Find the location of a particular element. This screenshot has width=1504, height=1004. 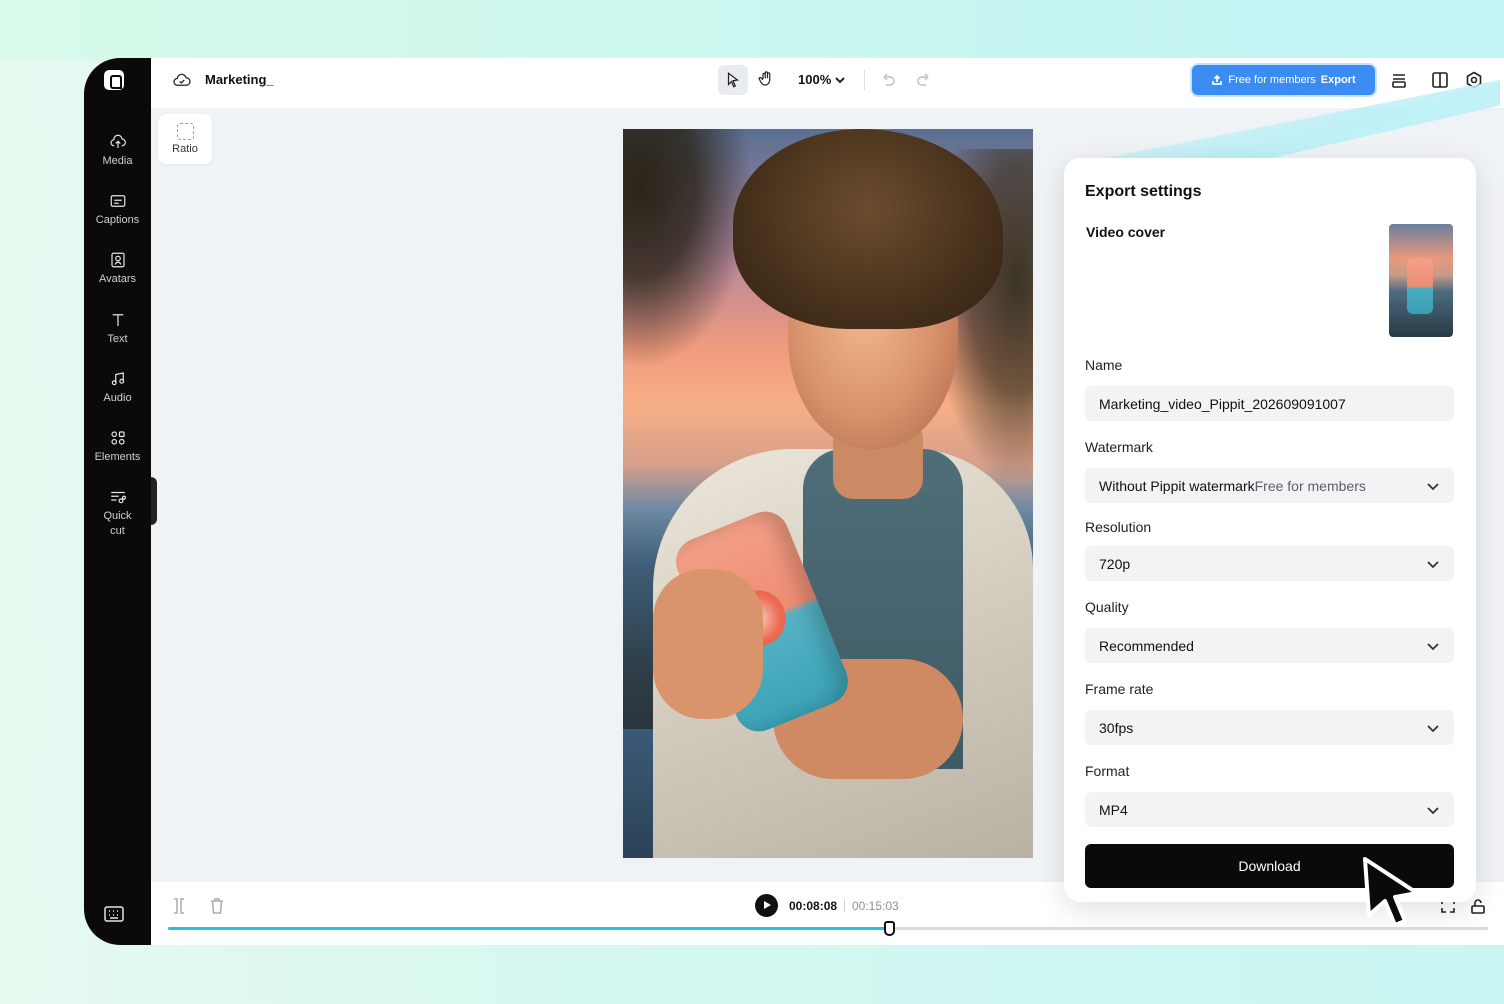

quality-value: Recommended is located at coordinates (1146, 645).